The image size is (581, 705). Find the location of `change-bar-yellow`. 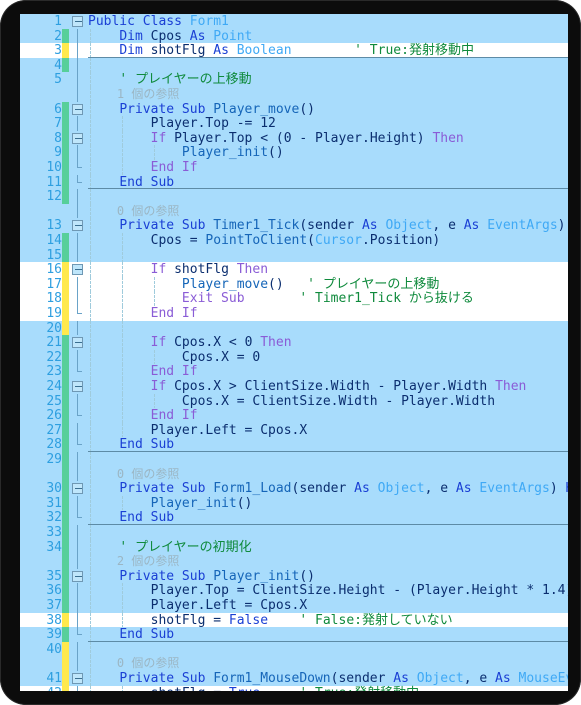

change-bar-yellow is located at coordinates (65, 284).